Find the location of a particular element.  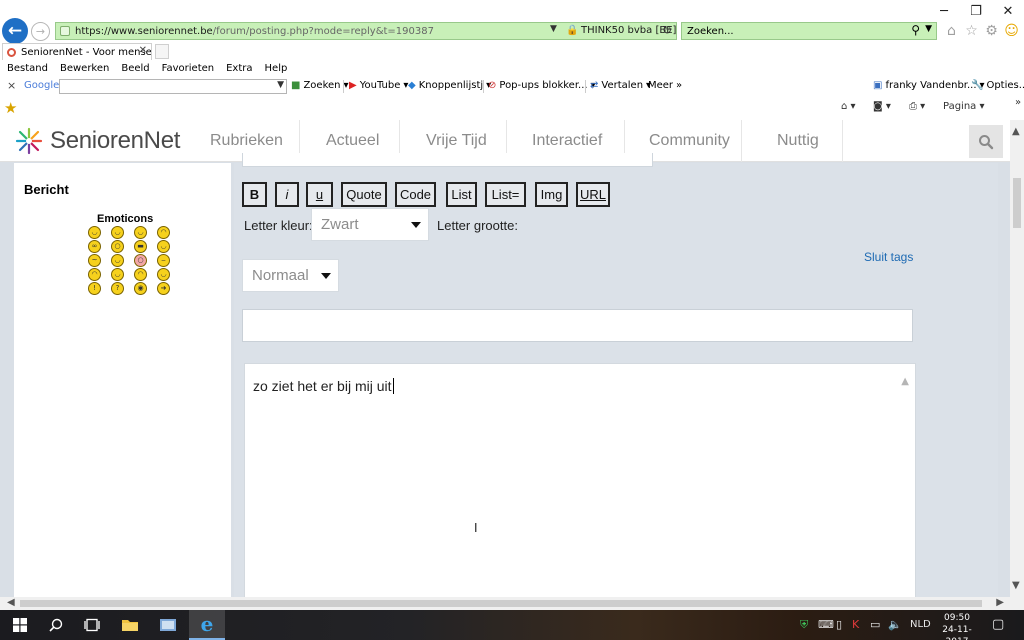

emoticon-exclamation-icon: ! is located at coordinates (94, 288).